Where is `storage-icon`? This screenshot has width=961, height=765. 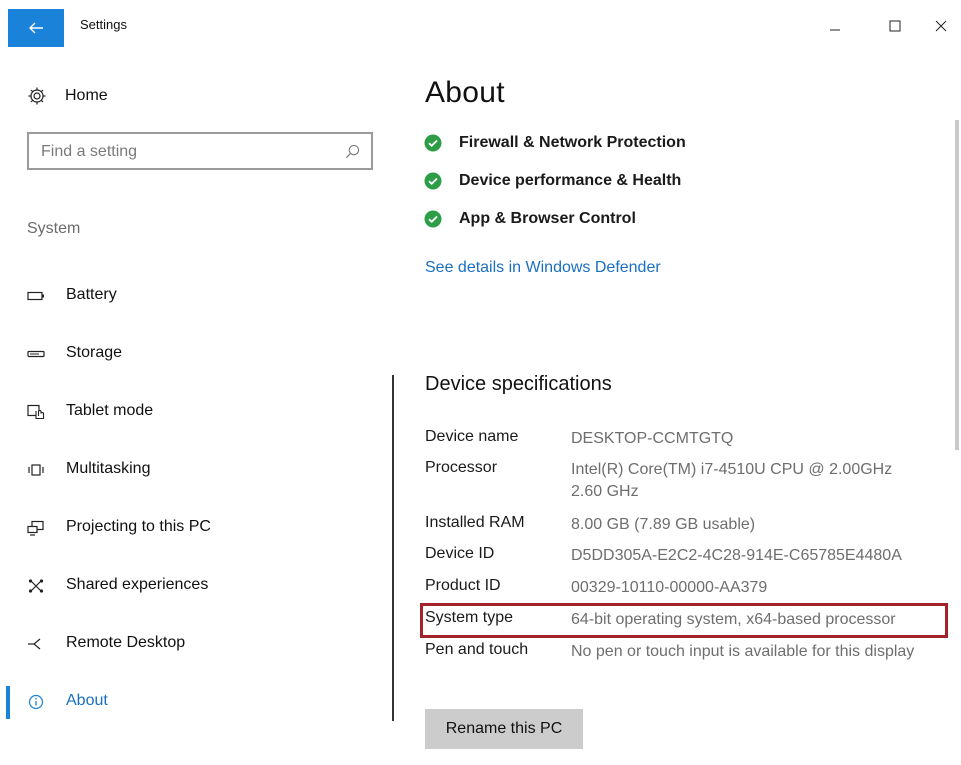 storage-icon is located at coordinates (36, 354).